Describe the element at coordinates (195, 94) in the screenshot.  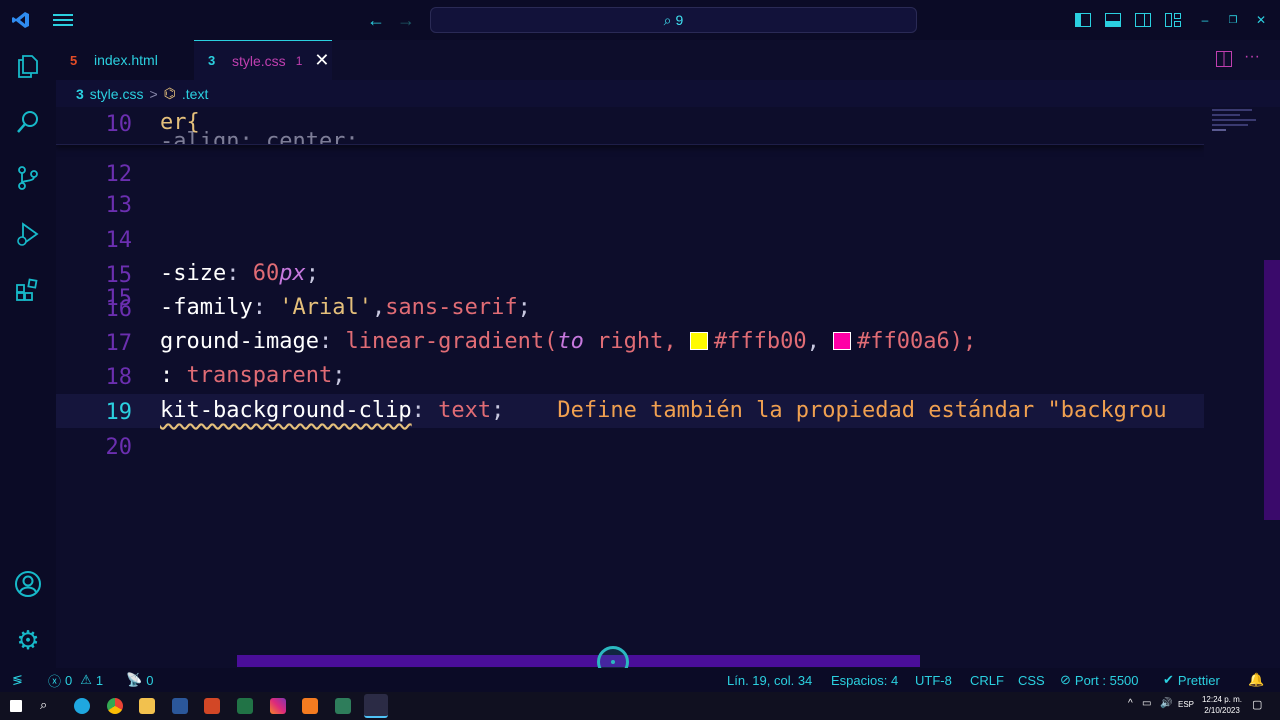
I see `breadcrumb-symbol: .text` at that location.